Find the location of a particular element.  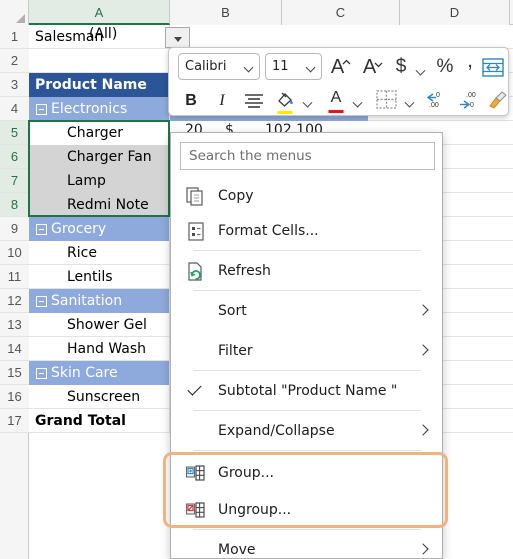

percent-style-button: % is located at coordinates (445, 67).